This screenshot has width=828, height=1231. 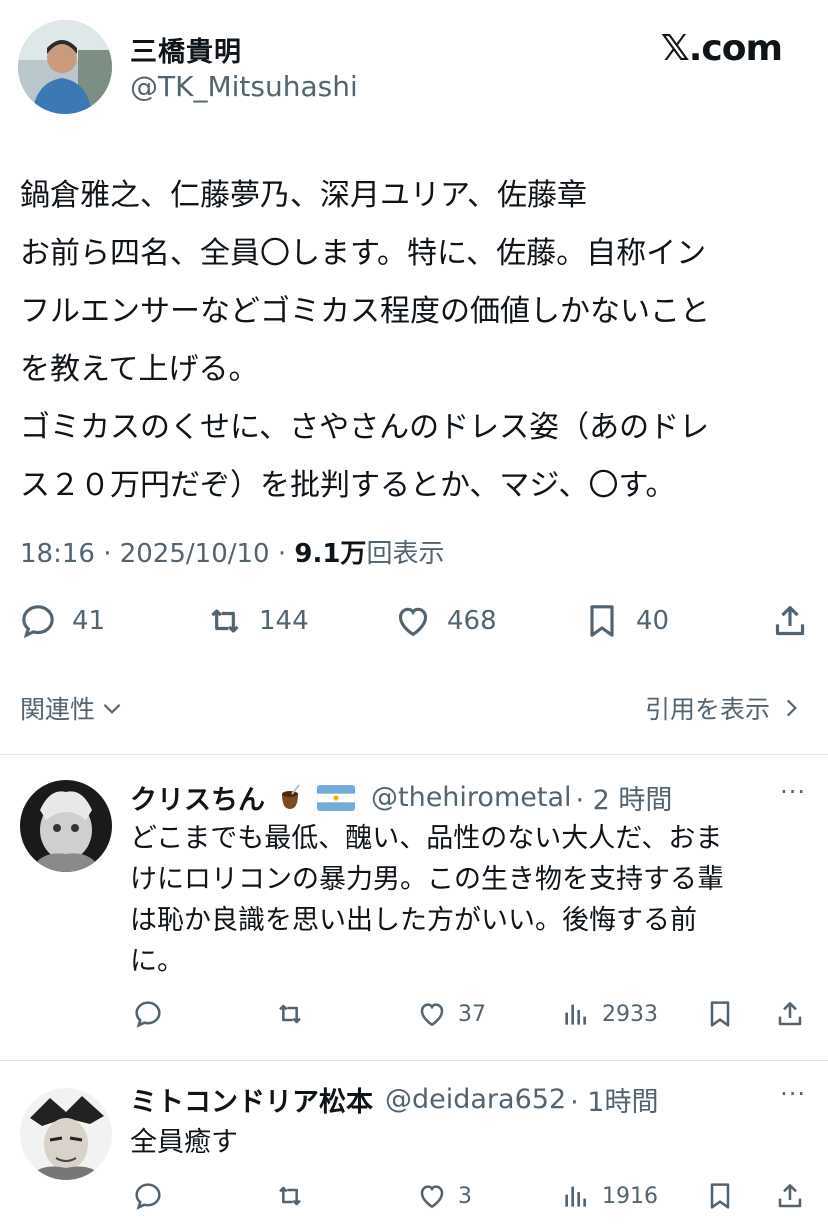 What do you see at coordinates (472, 621) in the screenshot?
I see `like-count: 468` at bounding box center [472, 621].